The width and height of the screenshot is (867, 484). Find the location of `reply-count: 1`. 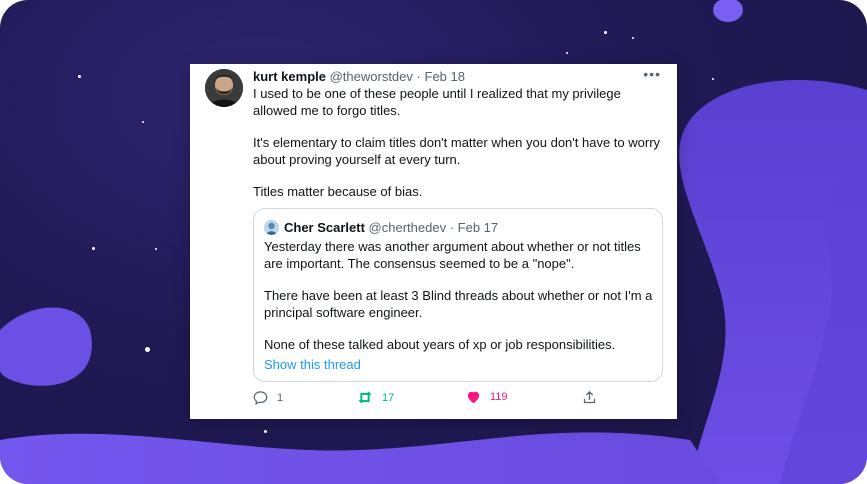

reply-count: 1 is located at coordinates (280, 397).